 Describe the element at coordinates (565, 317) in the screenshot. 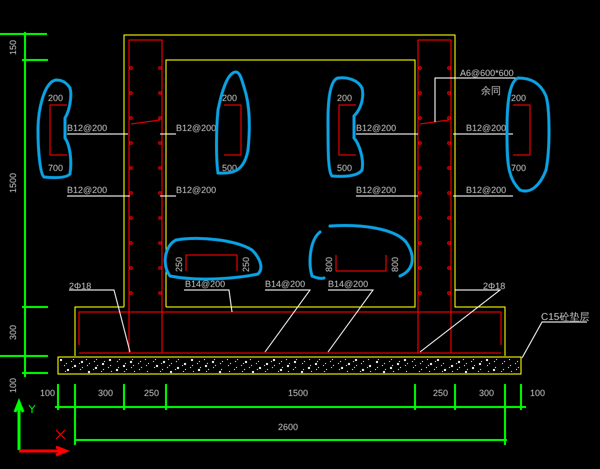

I see `cushion-label: C15砼垫层` at that location.